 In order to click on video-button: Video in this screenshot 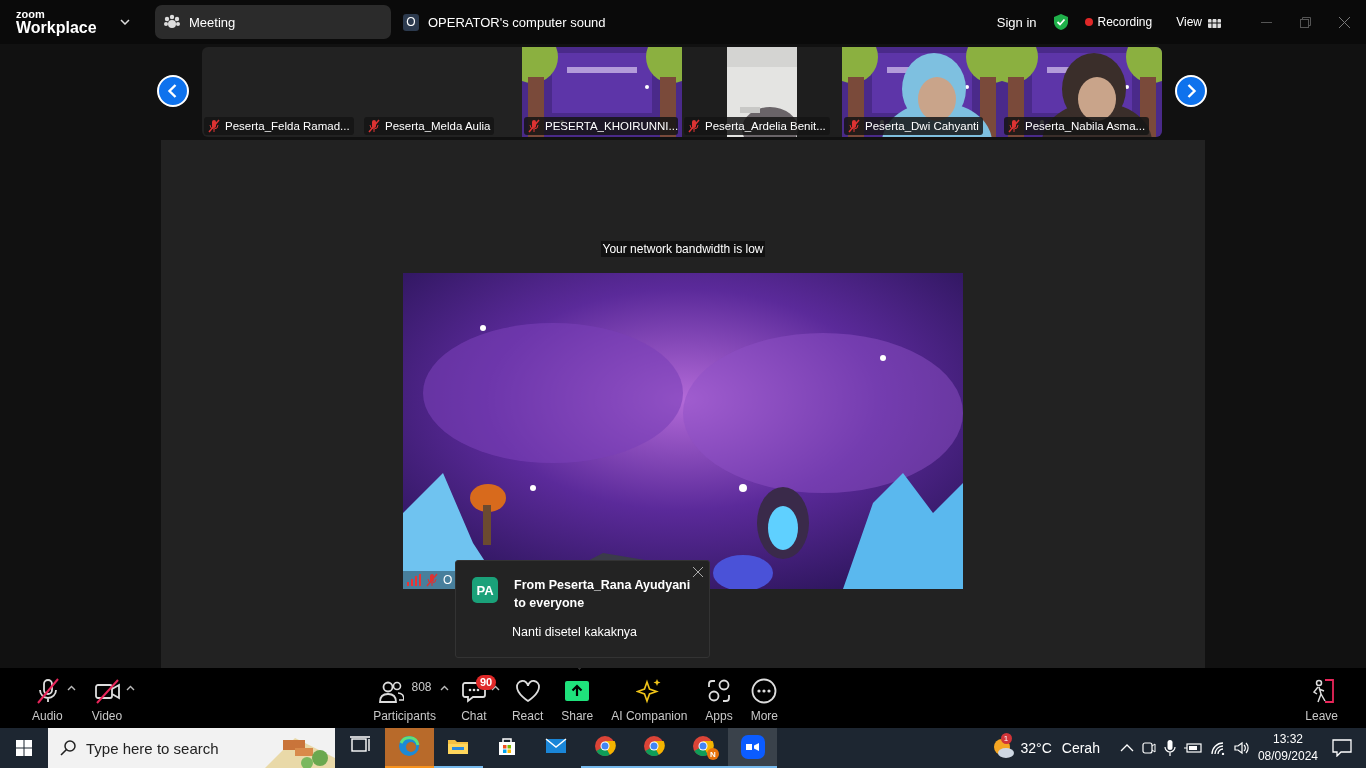, I will do `click(107, 698)`.